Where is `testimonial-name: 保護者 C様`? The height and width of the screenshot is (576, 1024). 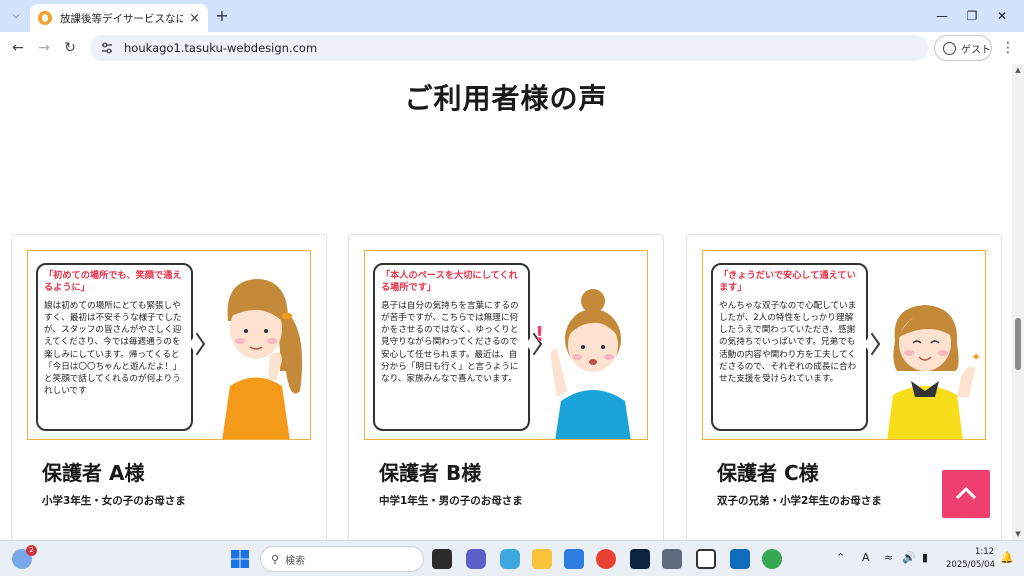 testimonial-name: 保護者 C様 is located at coordinates (768, 473).